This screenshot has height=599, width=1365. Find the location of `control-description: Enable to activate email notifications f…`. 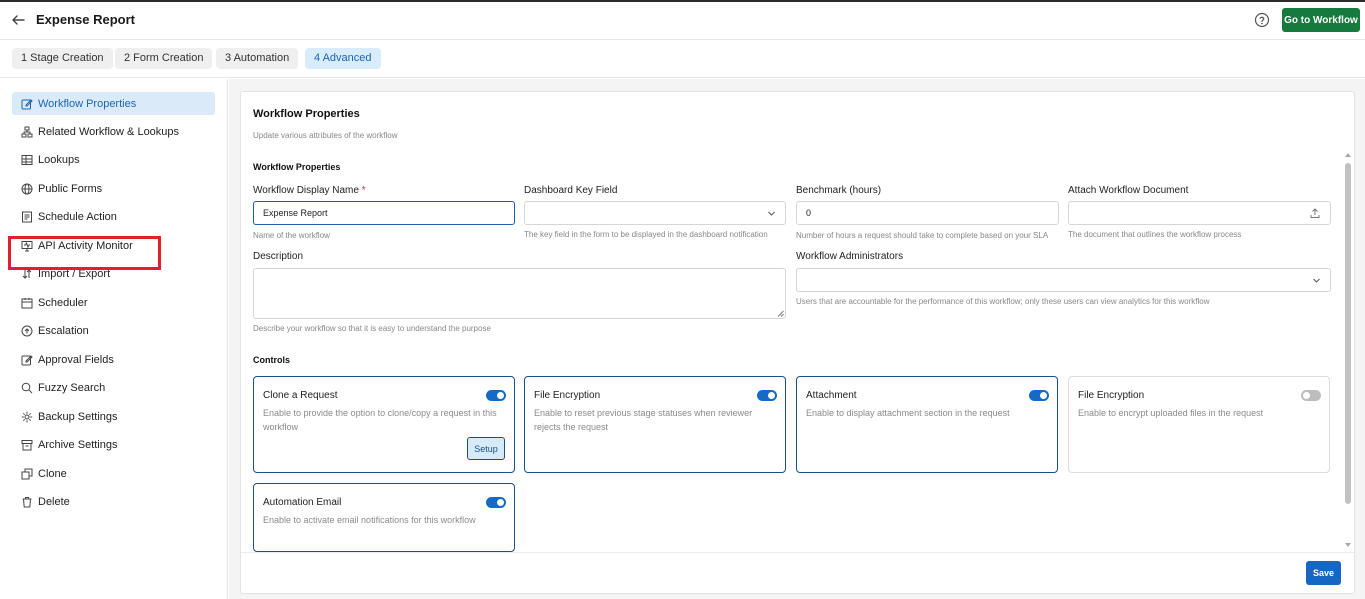

control-description: Enable to activate email notifications f… is located at coordinates (369, 520).